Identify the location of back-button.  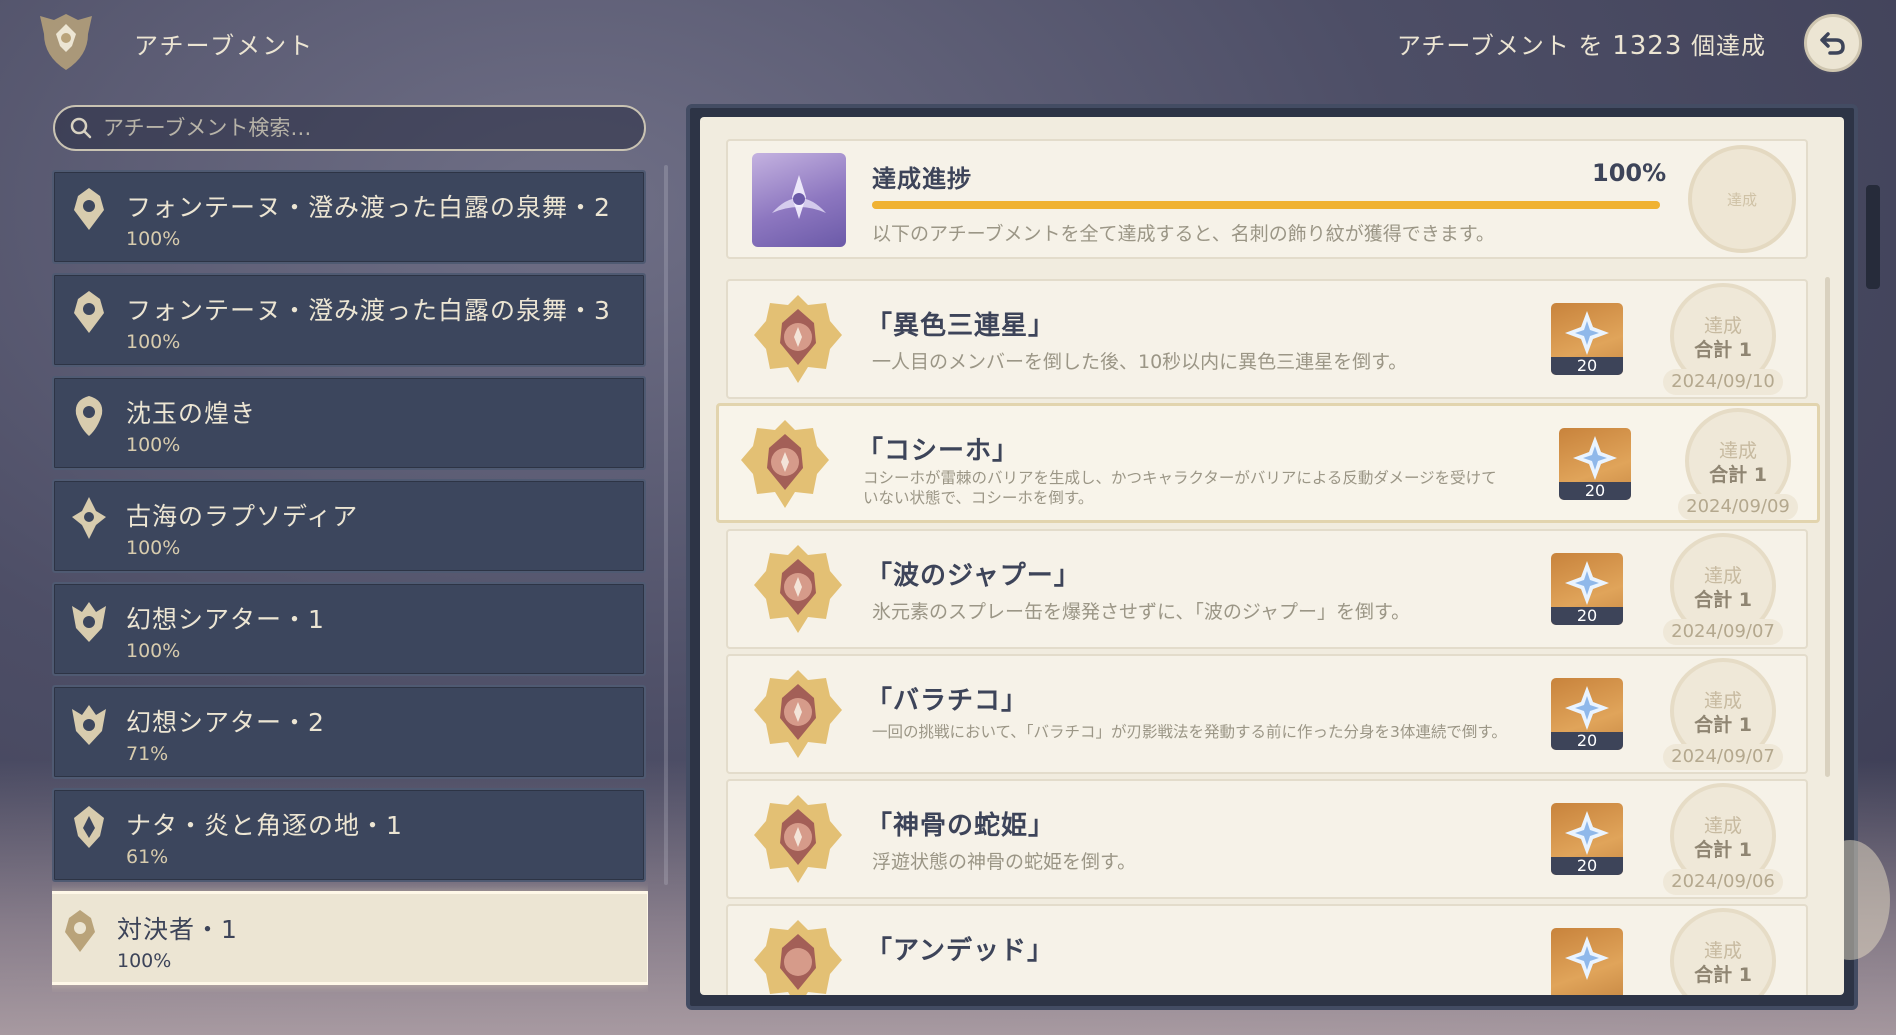
(1833, 43).